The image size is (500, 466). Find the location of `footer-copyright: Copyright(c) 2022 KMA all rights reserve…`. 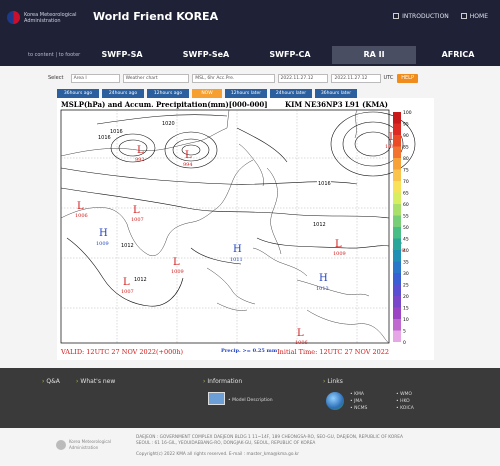

footer-copyright: Copyright(c) 2022 KMA all rights reserve… is located at coordinates (218, 454).